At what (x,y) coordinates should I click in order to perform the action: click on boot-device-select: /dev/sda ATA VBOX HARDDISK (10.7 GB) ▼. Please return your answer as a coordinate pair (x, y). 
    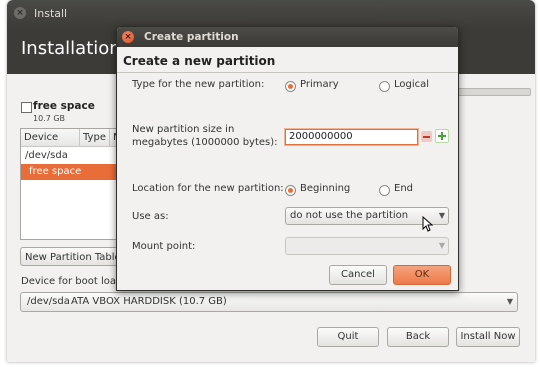
    Looking at the image, I should click on (269, 302).